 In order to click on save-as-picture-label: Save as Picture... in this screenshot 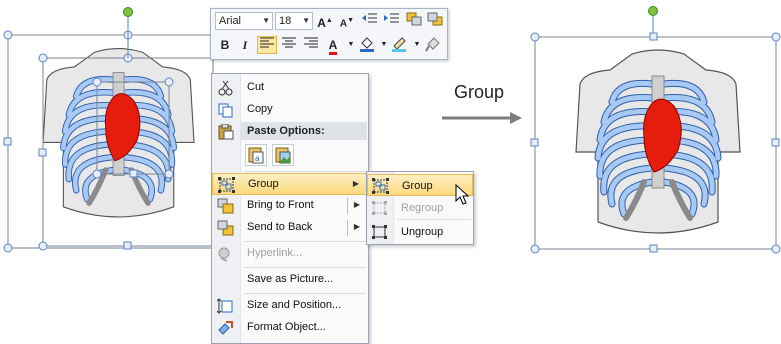, I will do `click(290, 279)`.